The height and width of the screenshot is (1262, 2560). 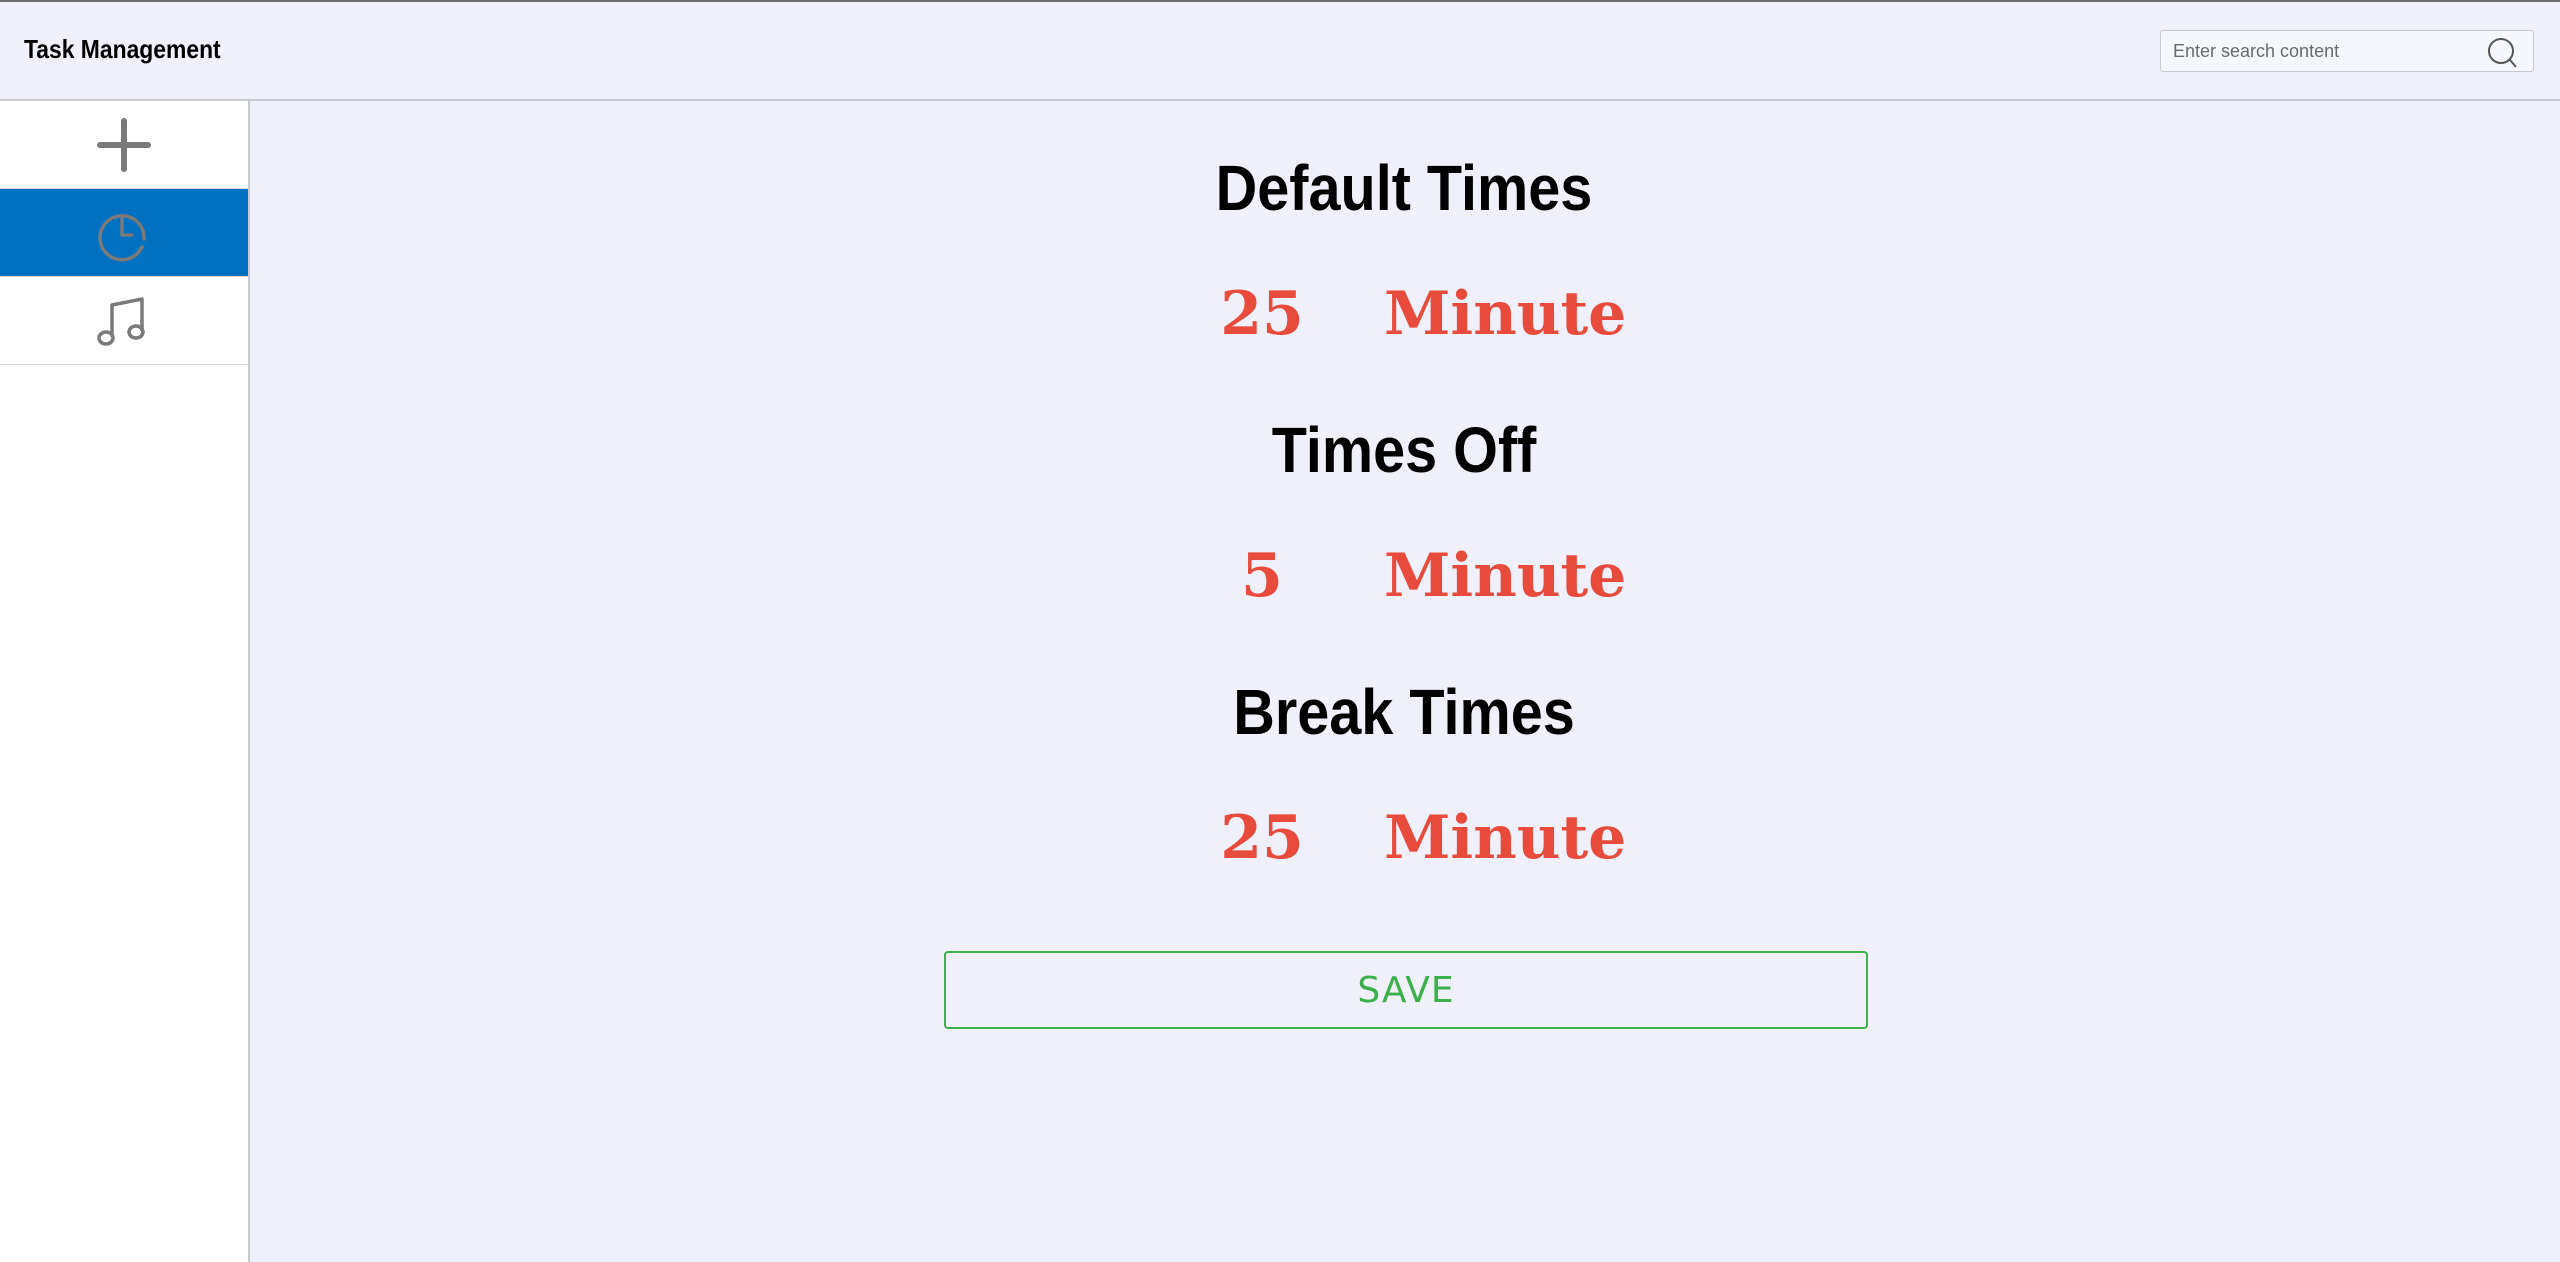 I want to click on app-title: Task Management, so click(x=122, y=49).